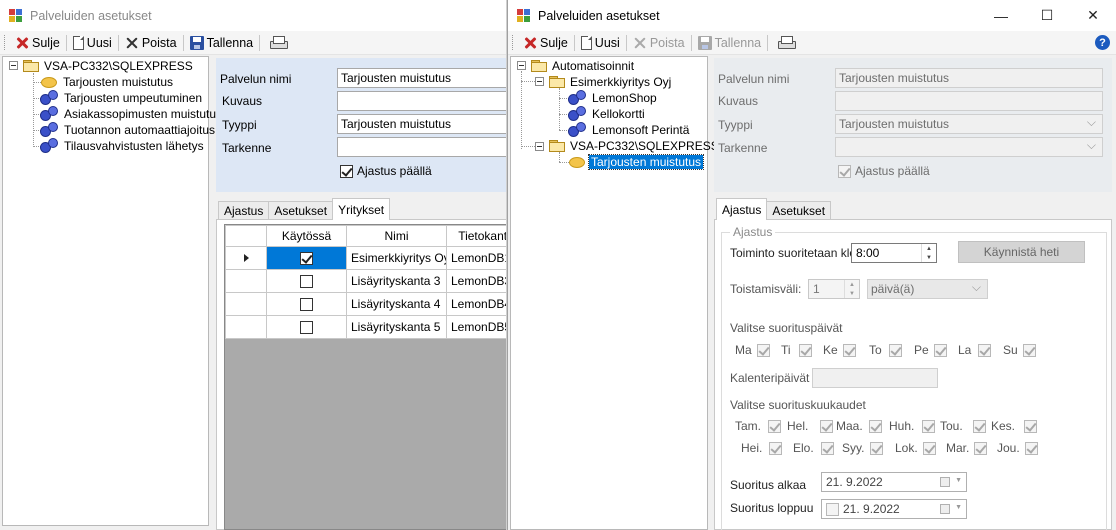 The image size is (1116, 530). What do you see at coordinates (614, 98) in the screenshot?
I see `tree-item-integration: LemonShop` at bounding box center [614, 98].